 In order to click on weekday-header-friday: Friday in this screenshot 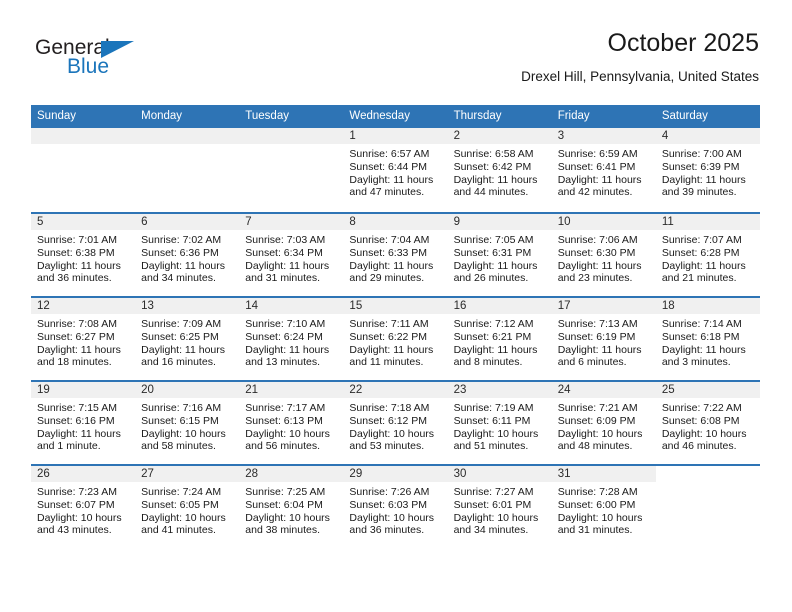, I will do `click(603, 116)`.